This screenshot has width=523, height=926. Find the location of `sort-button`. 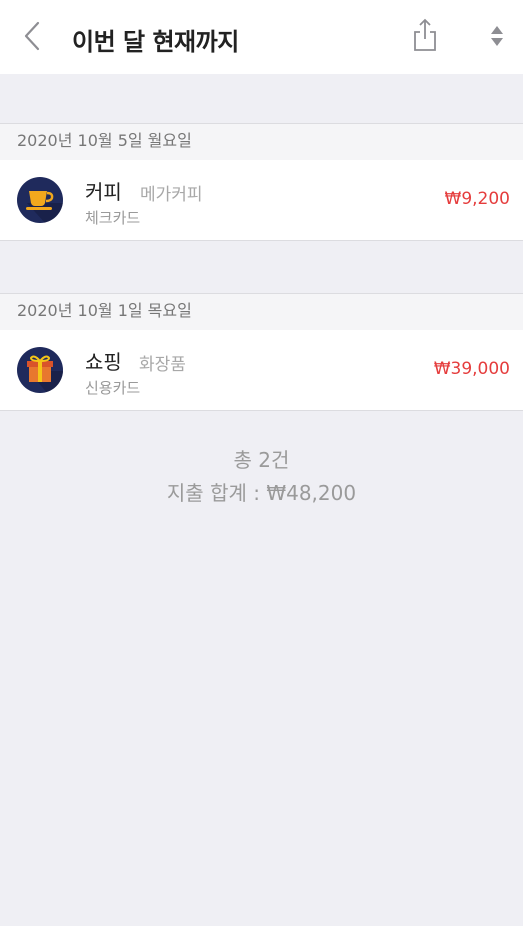

sort-button is located at coordinates (497, 38).